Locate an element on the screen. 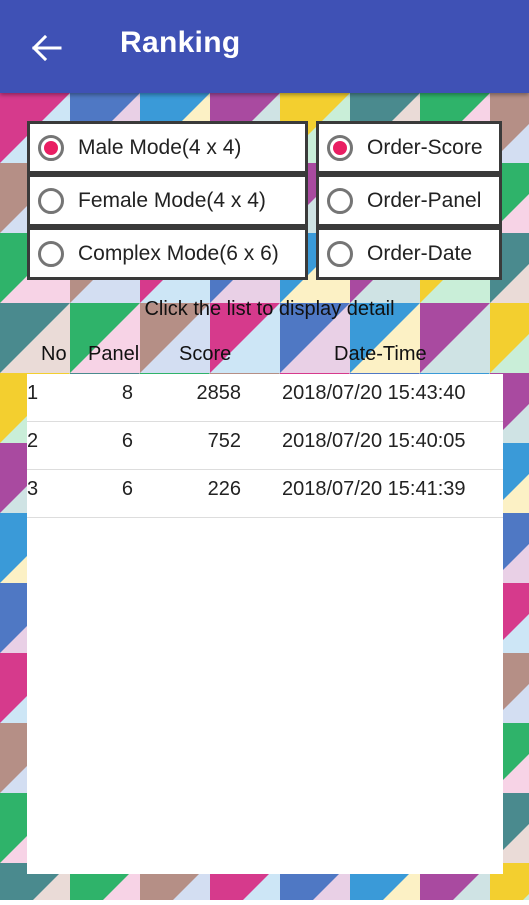  cell-no: 1 is located at coordinates (33, 393).